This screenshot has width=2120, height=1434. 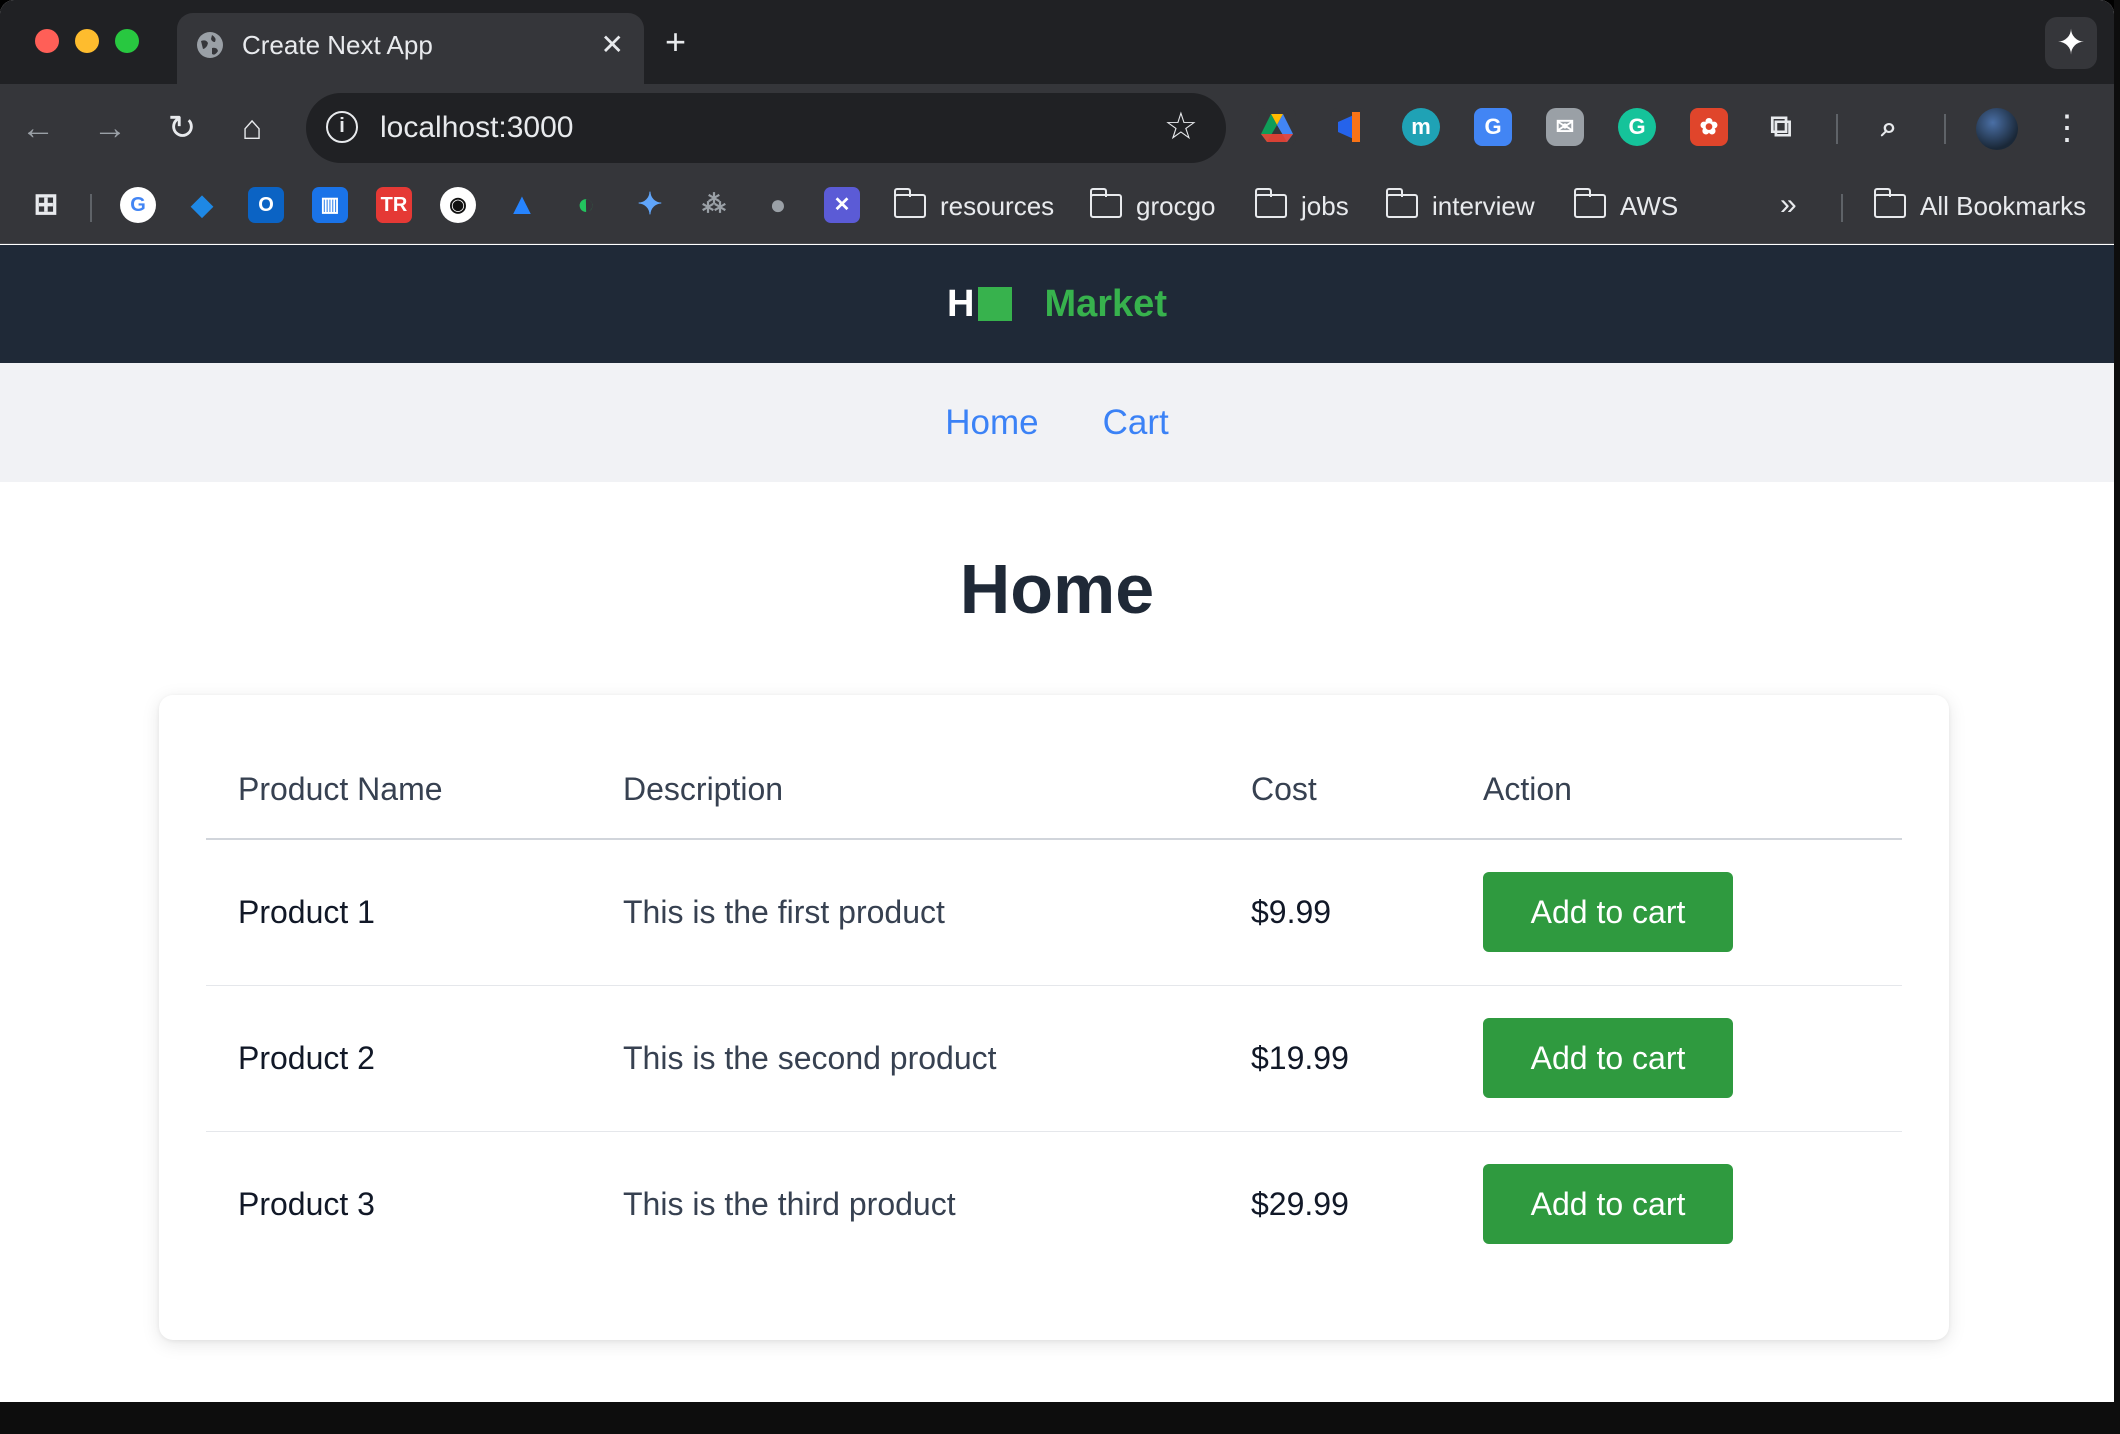 I want to click on product-description: This is the third product, so click(x=789, y=1203).